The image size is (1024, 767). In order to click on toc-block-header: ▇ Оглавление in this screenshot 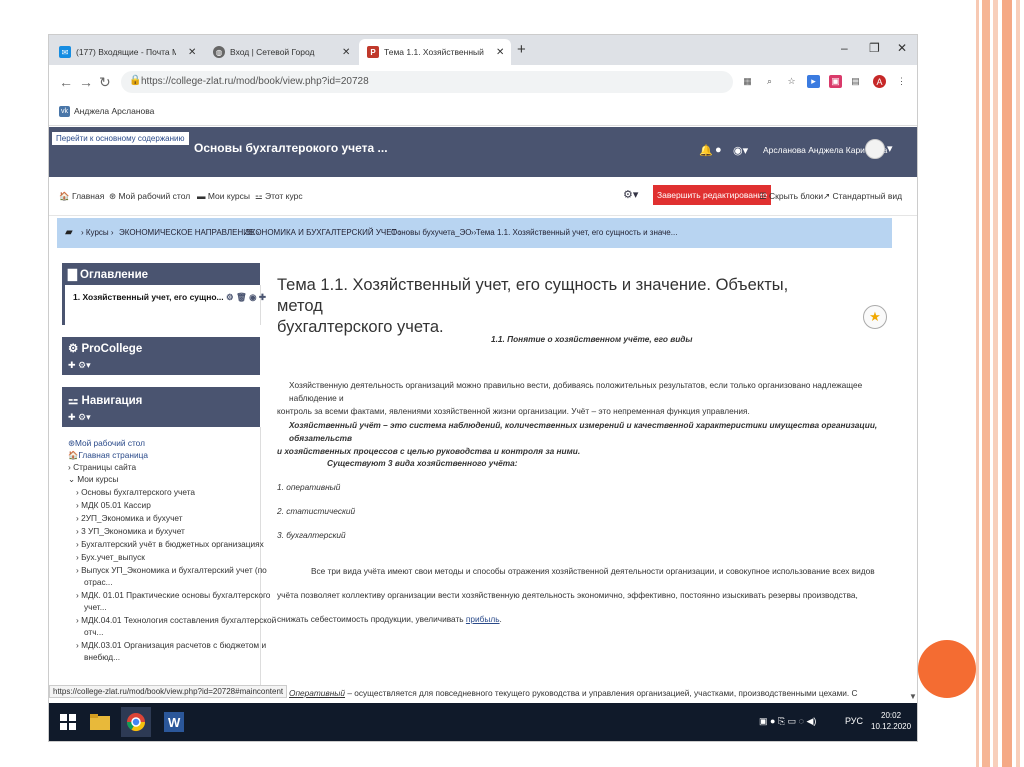, I will do `click(161, 274)`.